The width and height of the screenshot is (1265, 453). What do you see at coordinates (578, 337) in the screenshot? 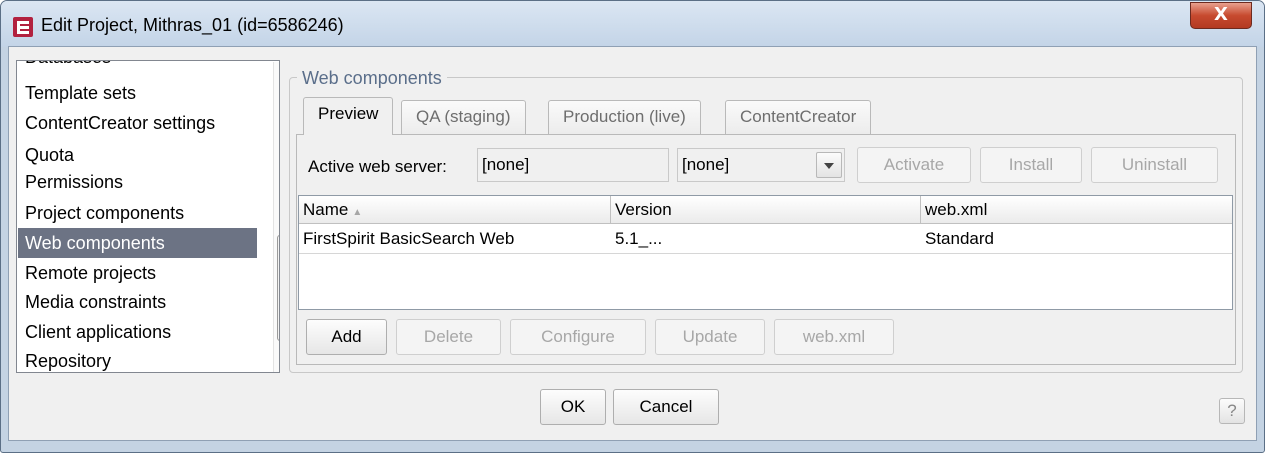
I see `configure-button: Configure` at bounding box center [578, 337].